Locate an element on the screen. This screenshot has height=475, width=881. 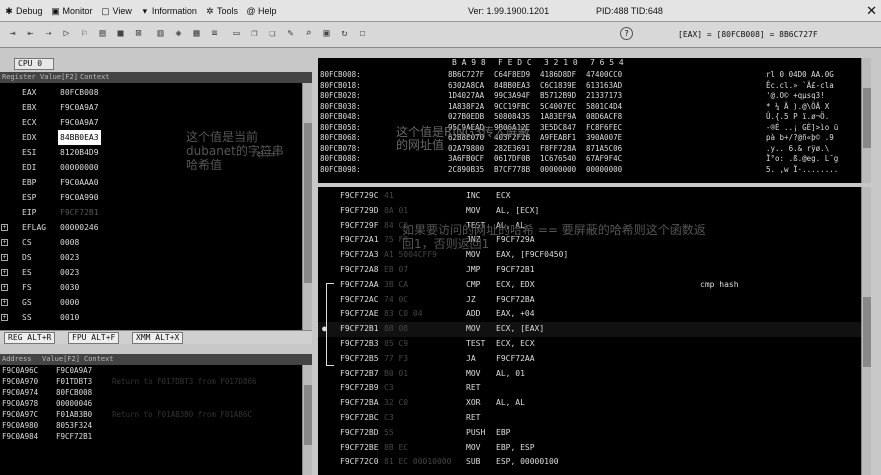
register-row: ESP F9C0A990 is located at coordinates (70, 197).